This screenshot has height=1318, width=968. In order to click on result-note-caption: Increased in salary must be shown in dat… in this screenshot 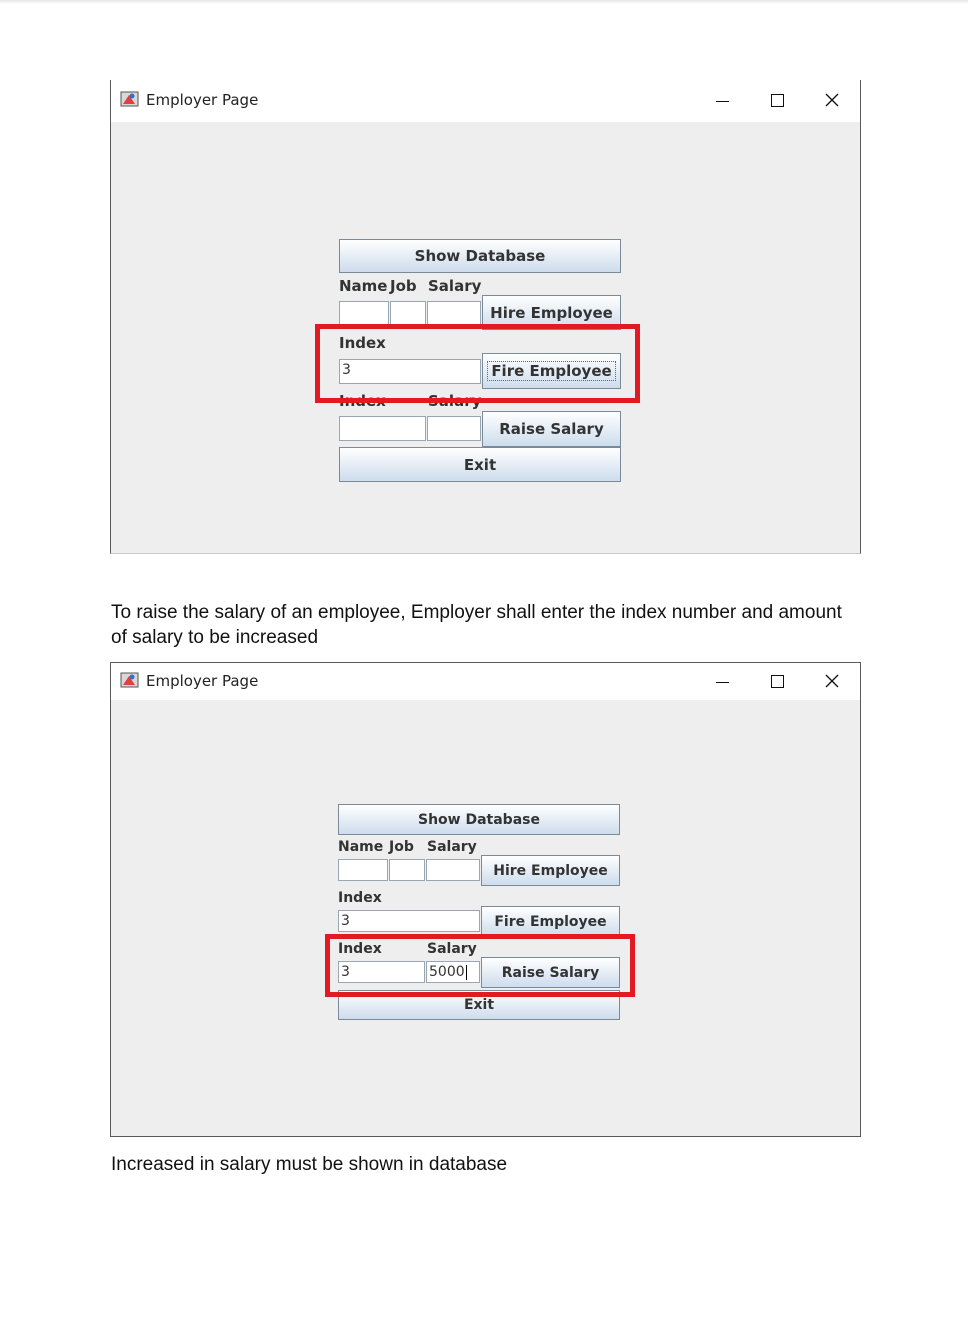, I will do `click(309, 1164)`.